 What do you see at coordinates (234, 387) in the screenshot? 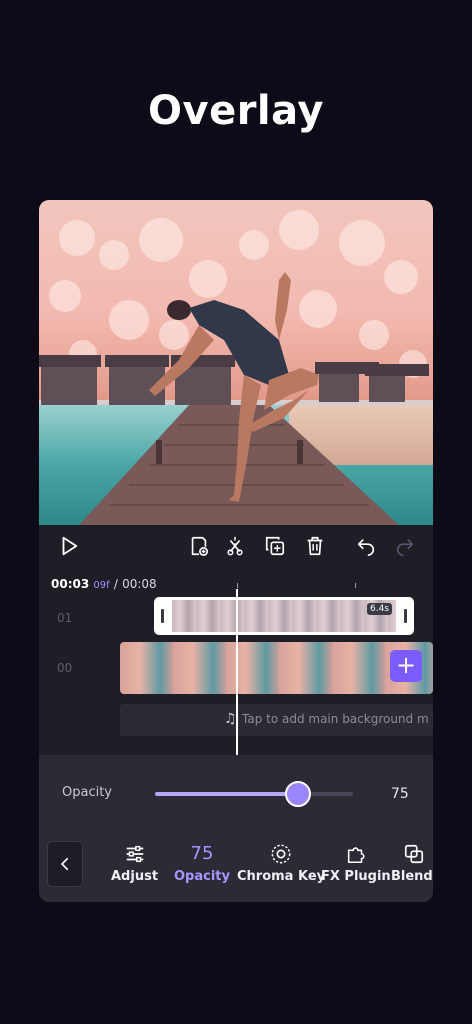
I see `dancer-figure` at bounding box center [234, 387].